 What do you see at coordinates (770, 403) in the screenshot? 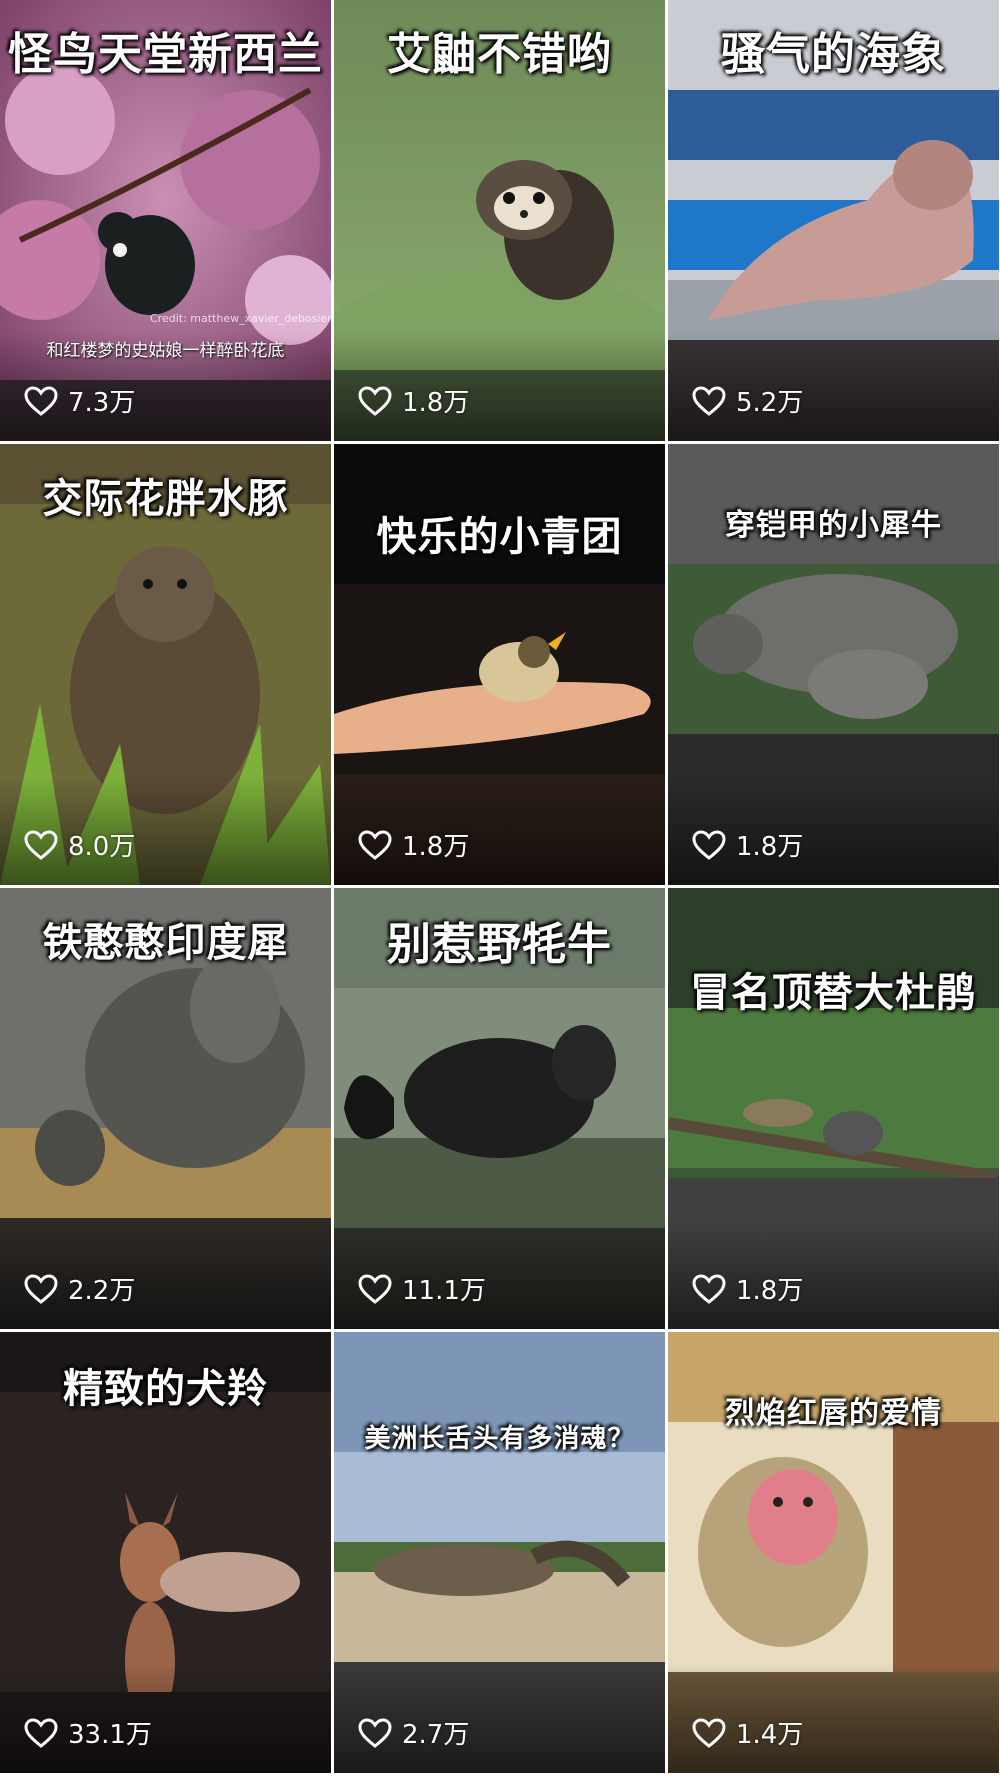
I see `like-count-text: 5.2万` at bounding box center [770, 403].